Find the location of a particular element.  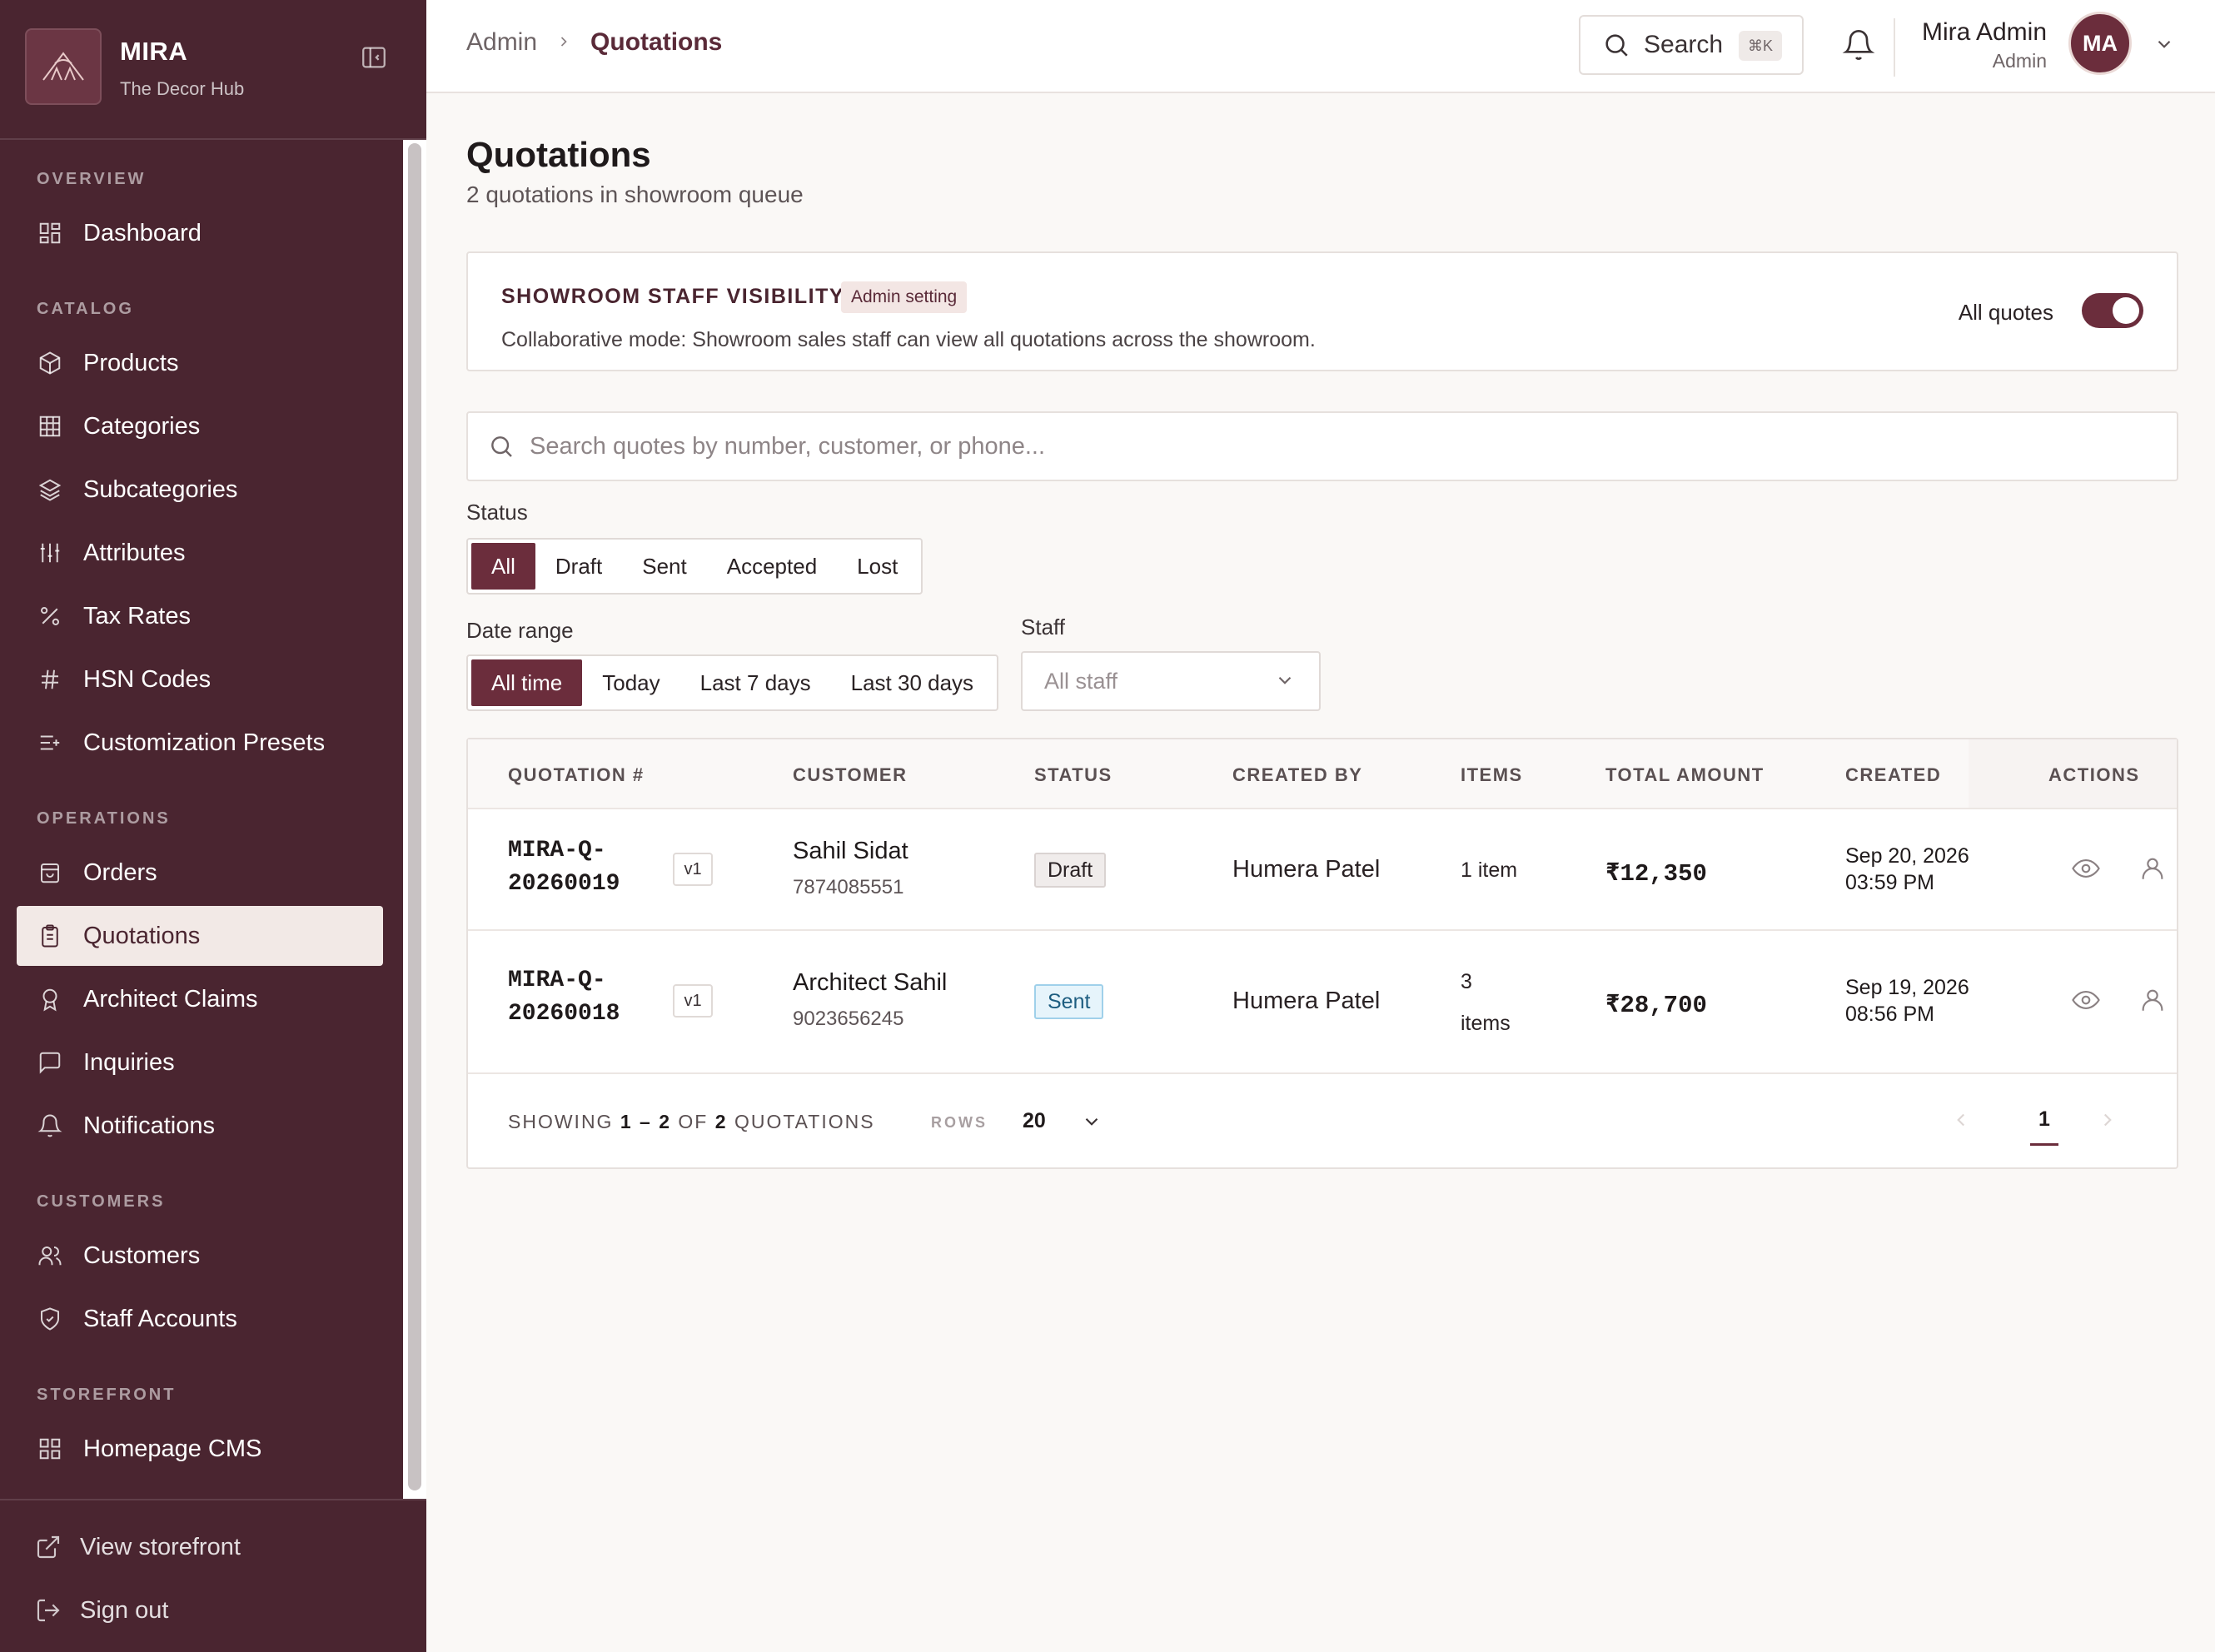

clipboard-icon is located at coordinates (50, 936).